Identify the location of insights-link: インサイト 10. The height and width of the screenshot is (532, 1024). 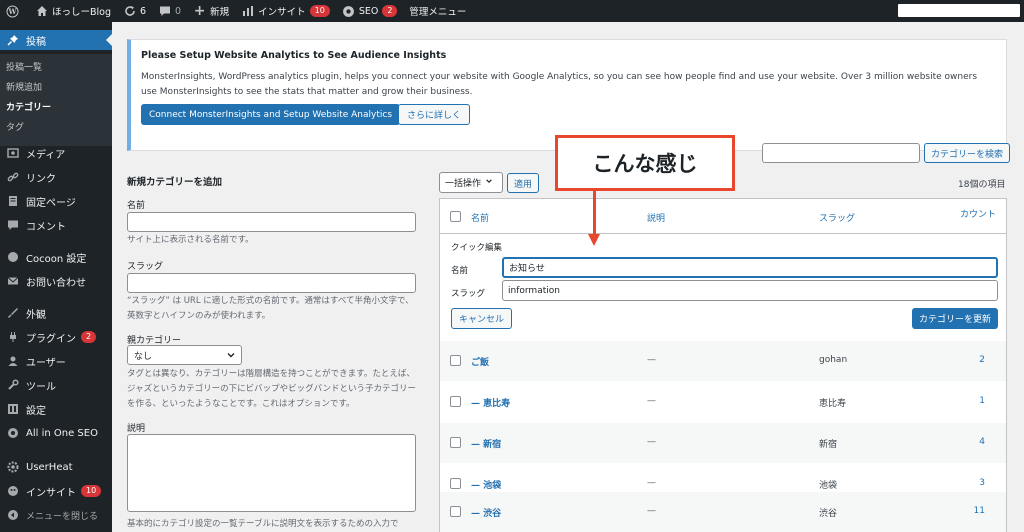
(285, 11).